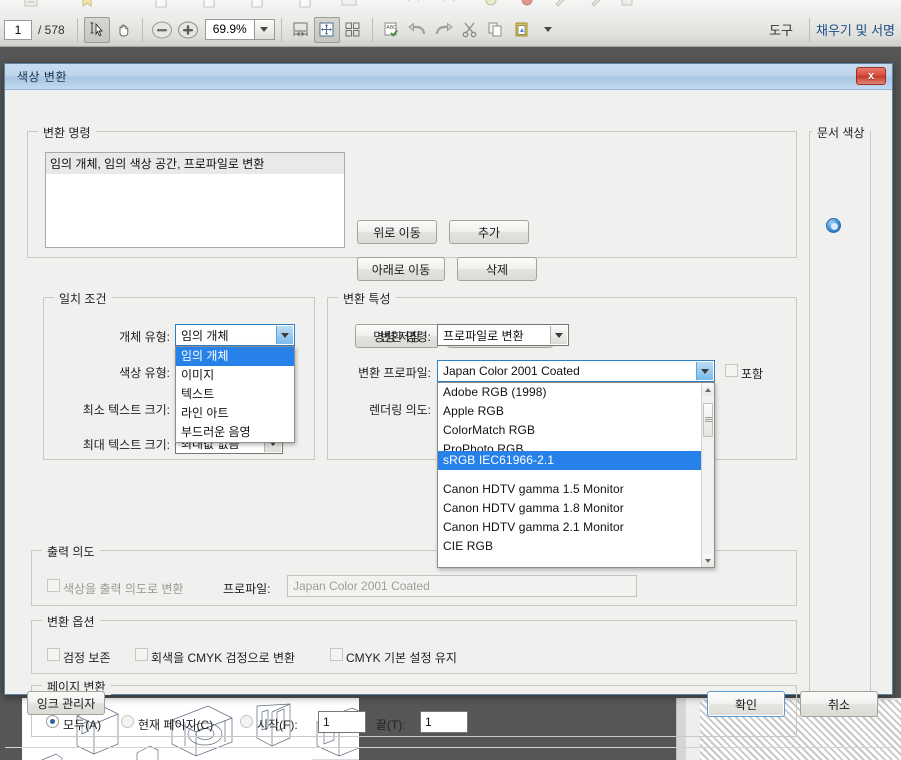 The height and width of the screenshot is (760, 901). I want to click on scrollbar-grip-icon, so click(708, 420).